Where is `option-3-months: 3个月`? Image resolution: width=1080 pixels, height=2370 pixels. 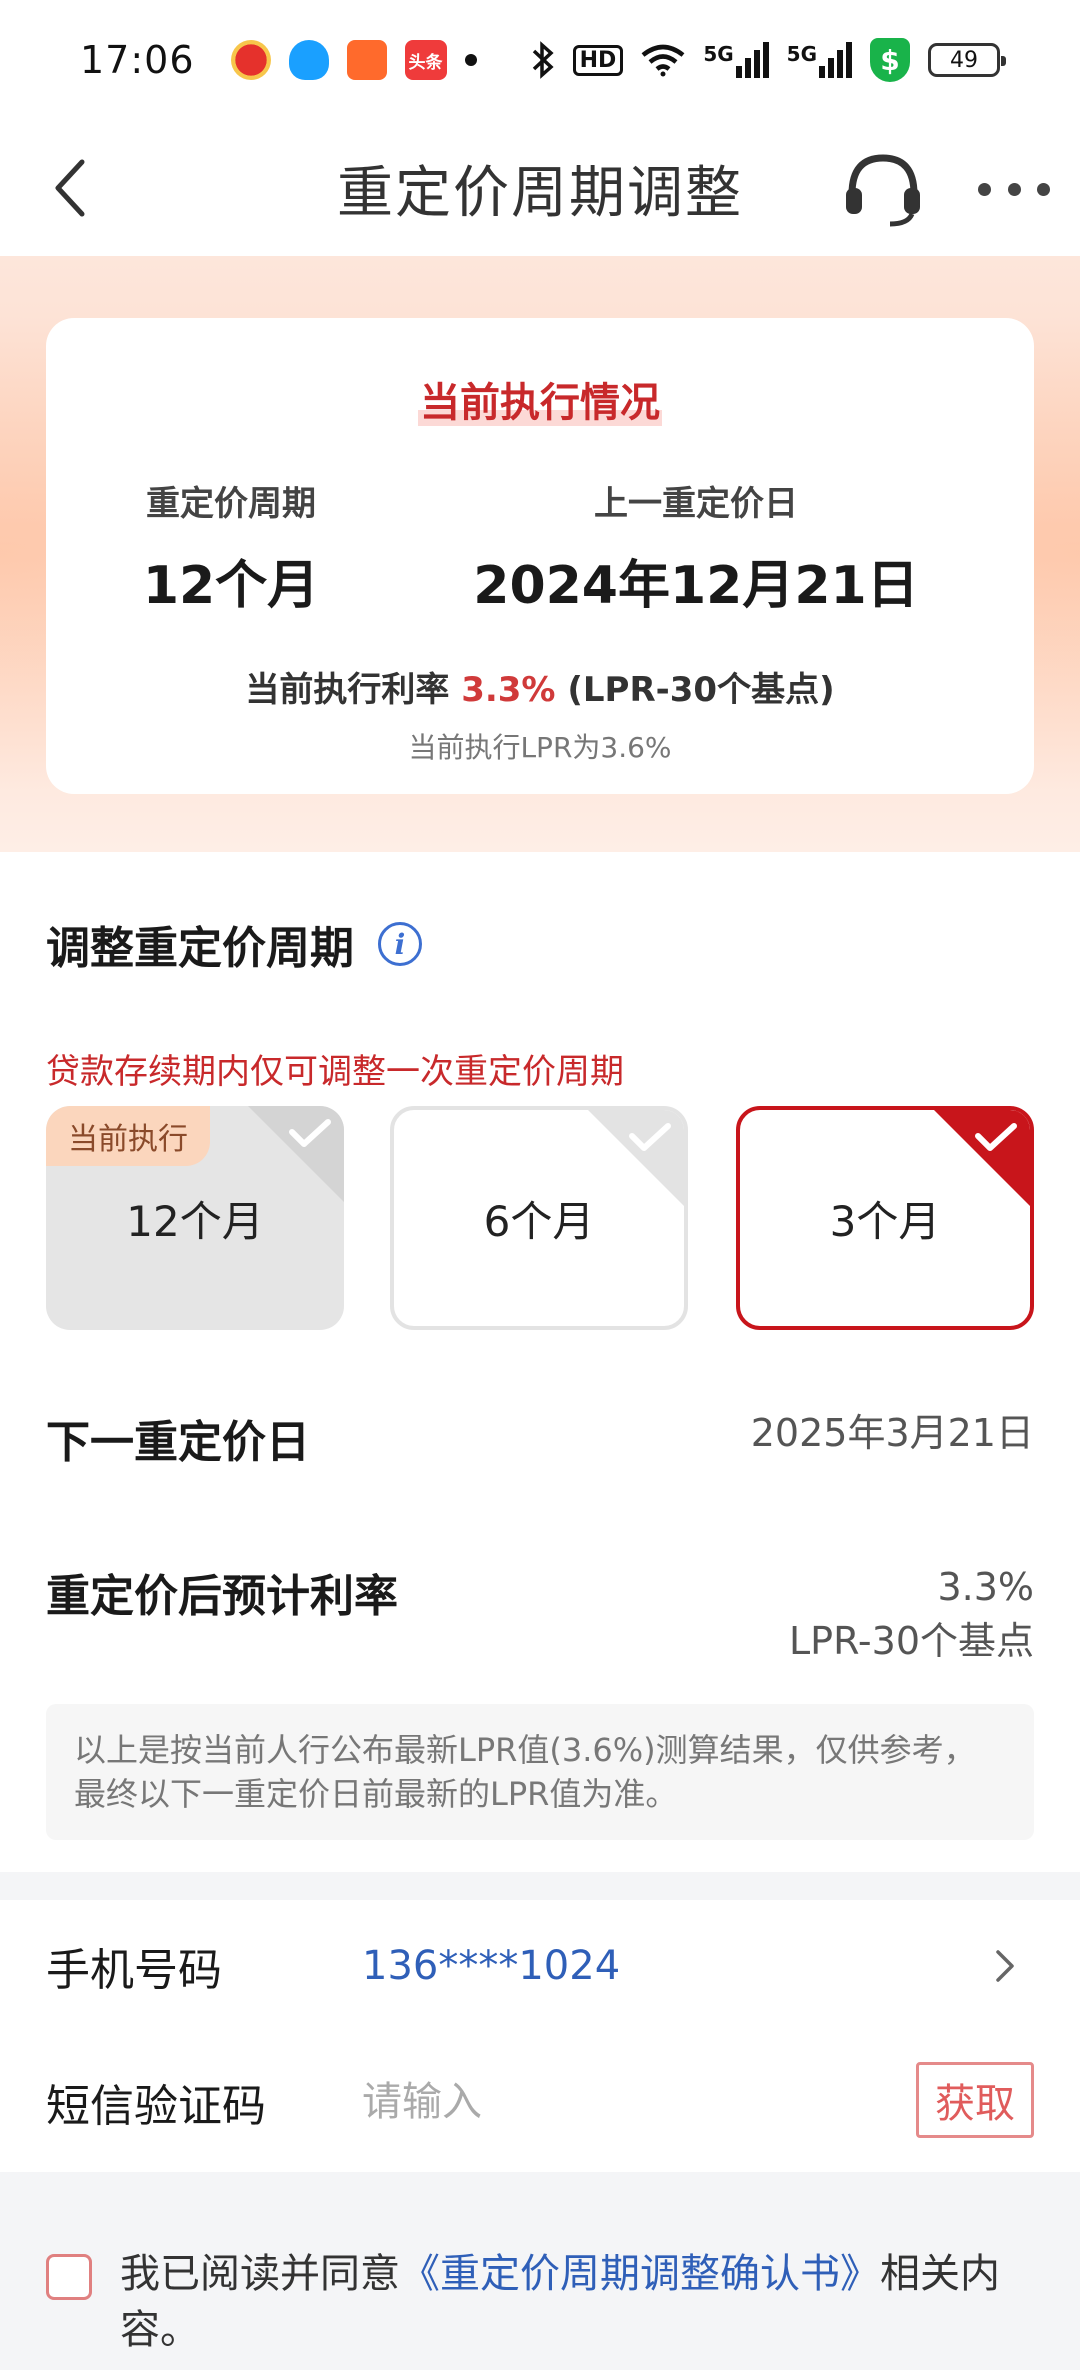
option-3-months: 3个月 is located at coordinates (885, 1218).